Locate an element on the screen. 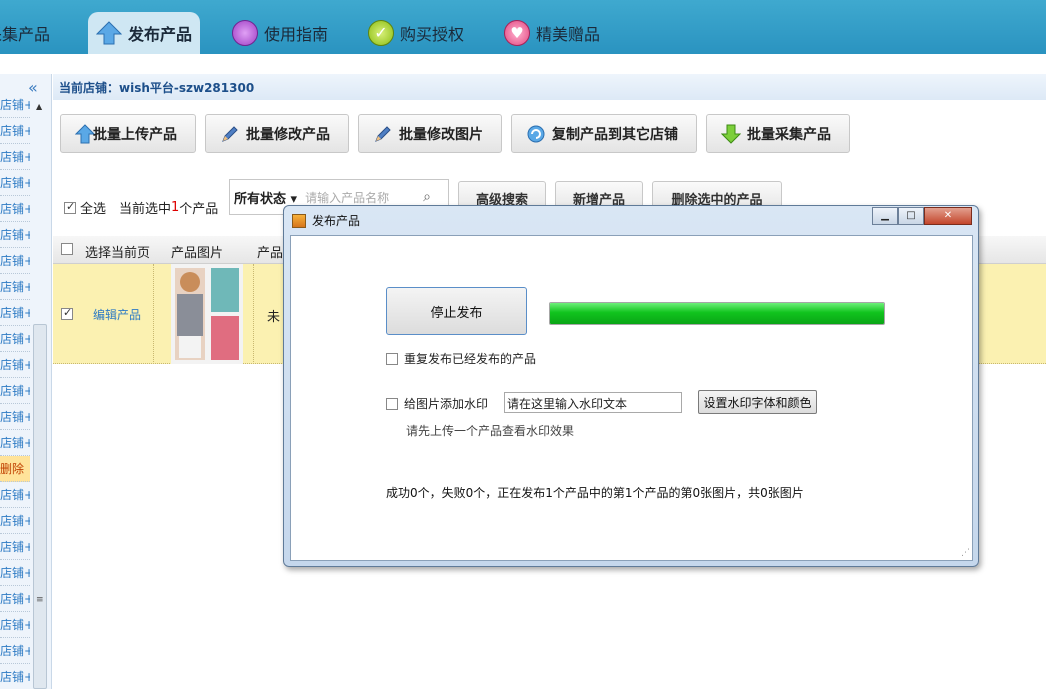  col-product: 产品 is located at coordinates (270, 253).